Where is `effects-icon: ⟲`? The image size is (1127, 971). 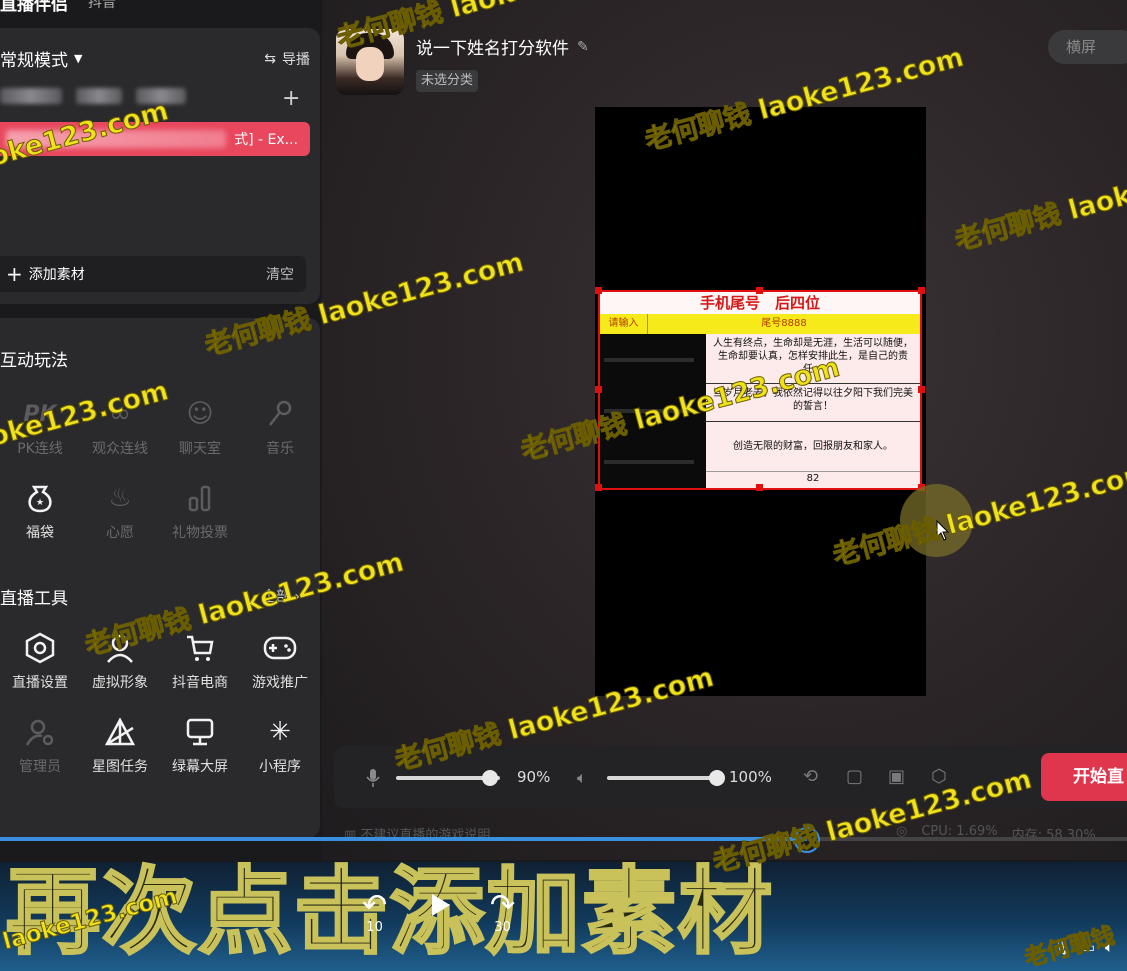 effects-icon: ⟲ is located at coordinates (810, 776).